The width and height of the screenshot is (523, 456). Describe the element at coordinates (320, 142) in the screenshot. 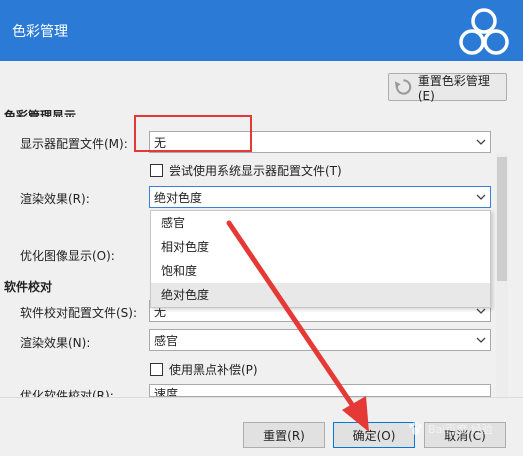

I see `display-profile-select: 无` at that location.